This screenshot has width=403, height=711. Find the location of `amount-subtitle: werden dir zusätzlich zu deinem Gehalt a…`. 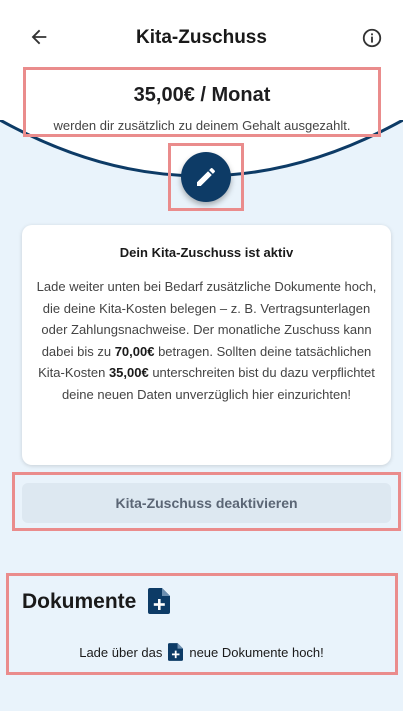

amount-subtitle: werden dir zusätzlich zu deinem Gehalt a… is located at coordinates (202, 125).